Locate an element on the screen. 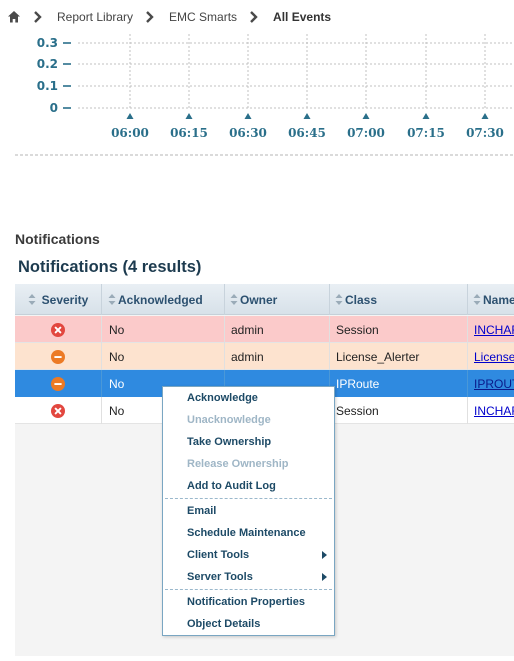 Image resolution: width=514 pixels, height=661 pixels. menu-item-acknowledge: Acknowledge is located at coordinates (248, 398).